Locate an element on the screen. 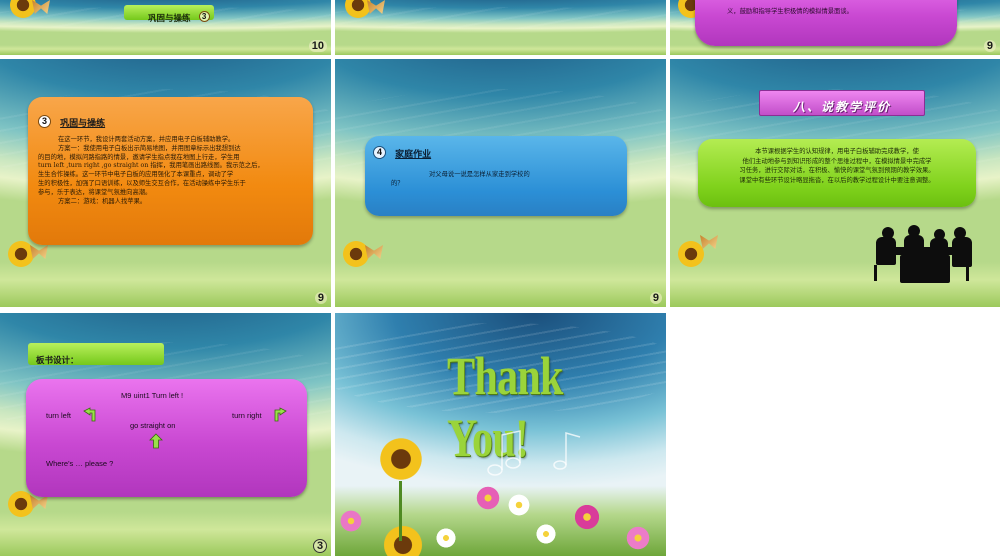  section-tag-label: 板书设计： is located at coordinates (57, 361).